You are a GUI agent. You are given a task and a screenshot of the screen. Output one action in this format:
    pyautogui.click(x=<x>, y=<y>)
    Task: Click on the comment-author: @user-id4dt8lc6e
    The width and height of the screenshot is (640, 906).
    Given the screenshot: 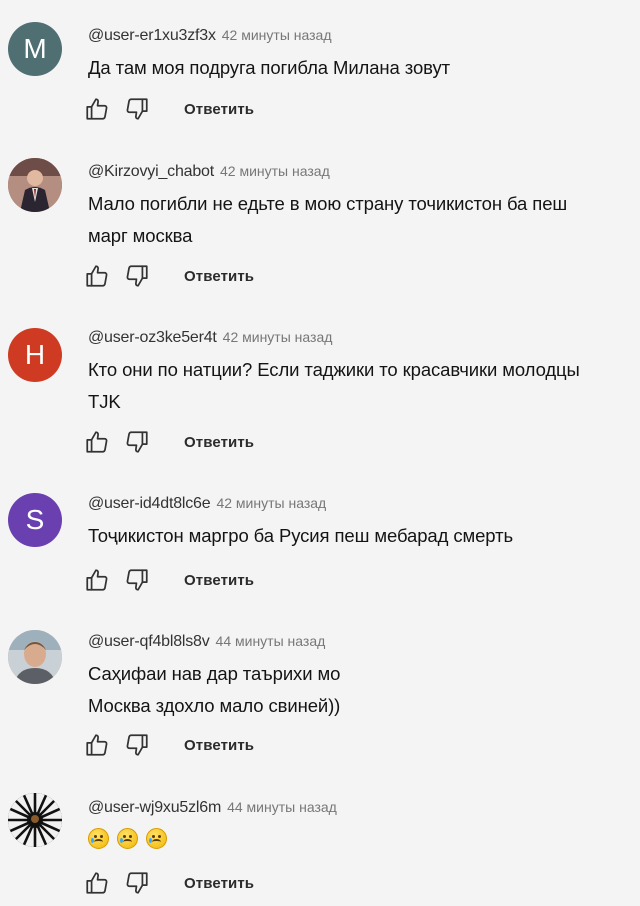 What is the action you would take?
    pyautogui.click(x=149, y=503)
    